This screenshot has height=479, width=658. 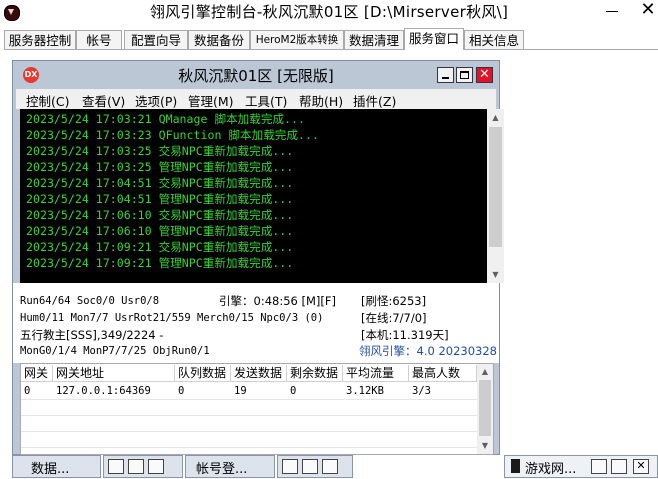 I want to click on gateway-scrollbar: ▲ ▼, so click(x=485, y=409).